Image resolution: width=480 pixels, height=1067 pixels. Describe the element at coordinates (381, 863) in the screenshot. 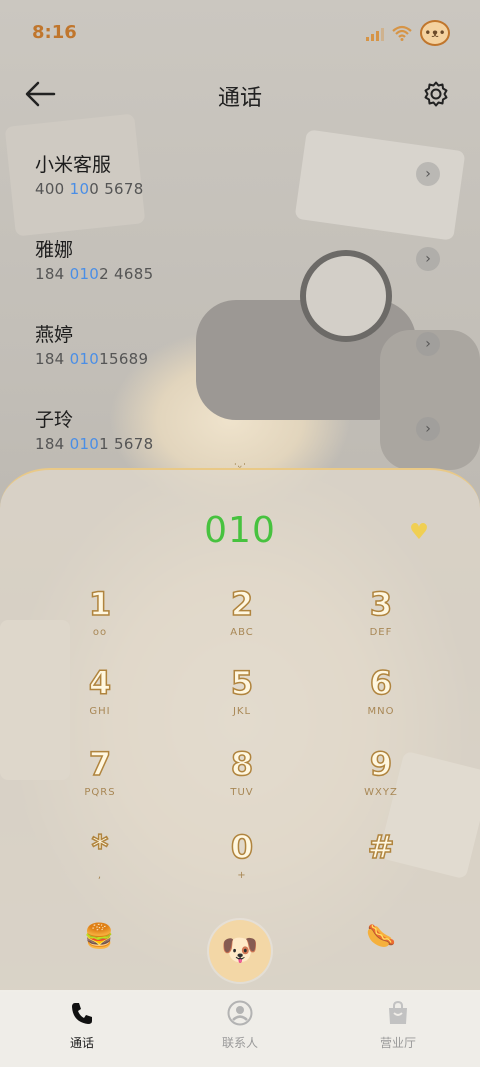

I see `dial-key-hash: #` at that location.